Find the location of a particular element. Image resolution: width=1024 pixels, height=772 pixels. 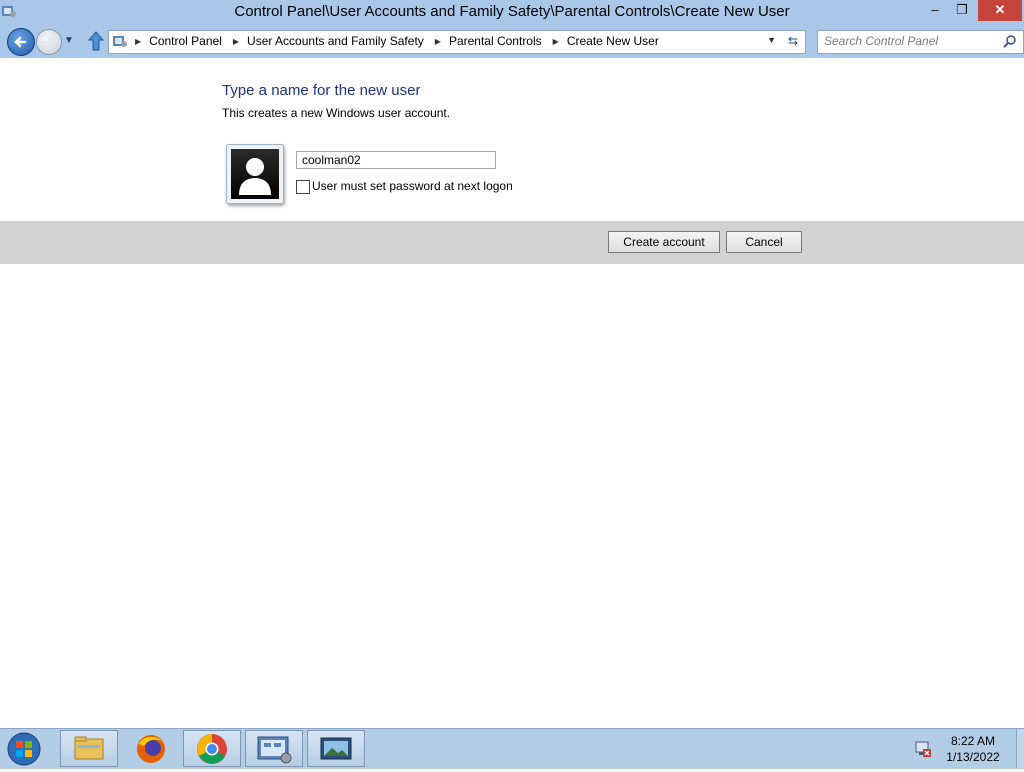

search-icon is located at coordinates (1010, 41).